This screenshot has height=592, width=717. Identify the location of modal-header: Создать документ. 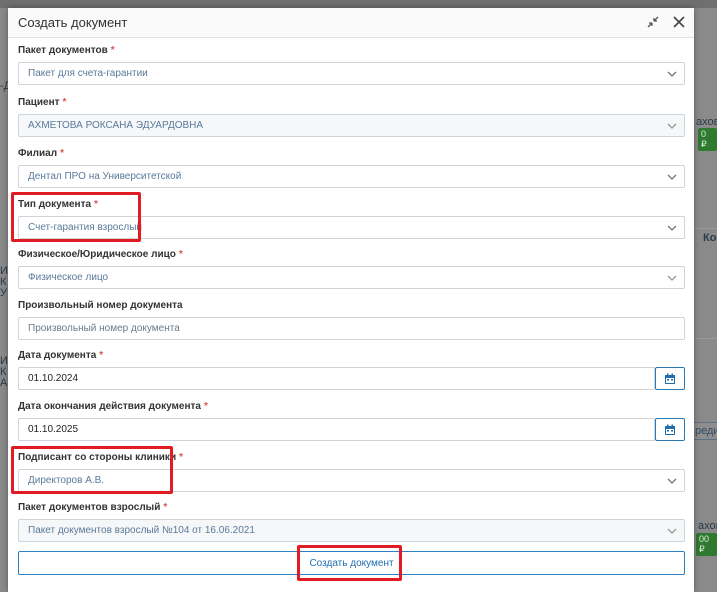
(351, 23).